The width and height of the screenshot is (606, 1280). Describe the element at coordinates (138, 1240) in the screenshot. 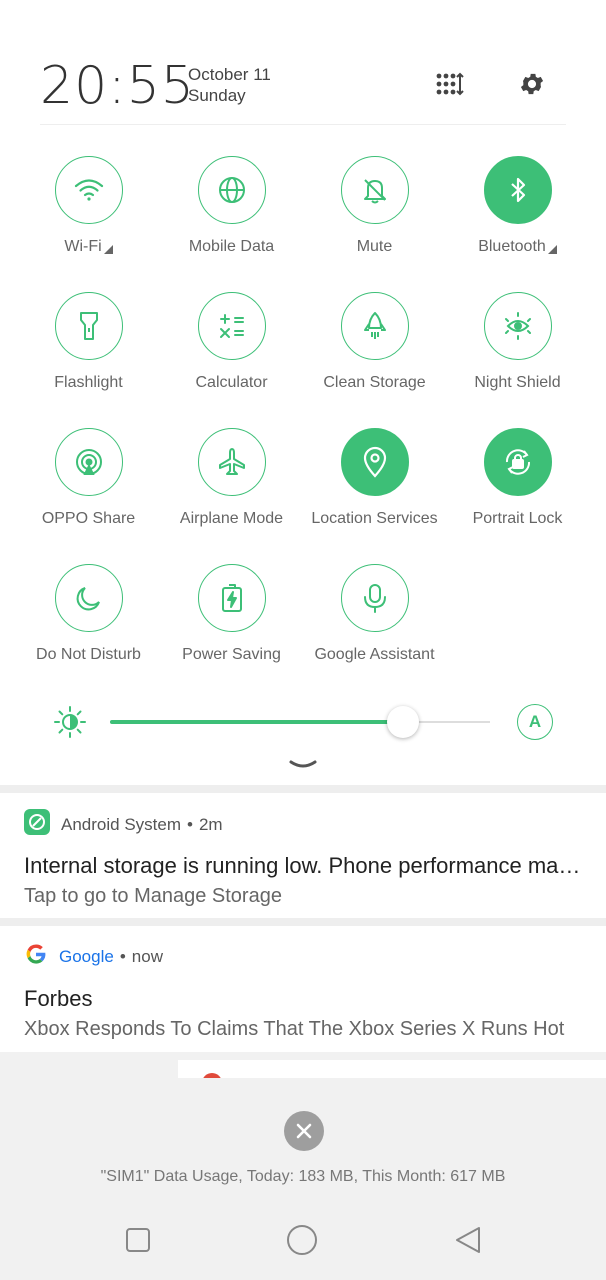

I see `recents-square-icon` at that location.